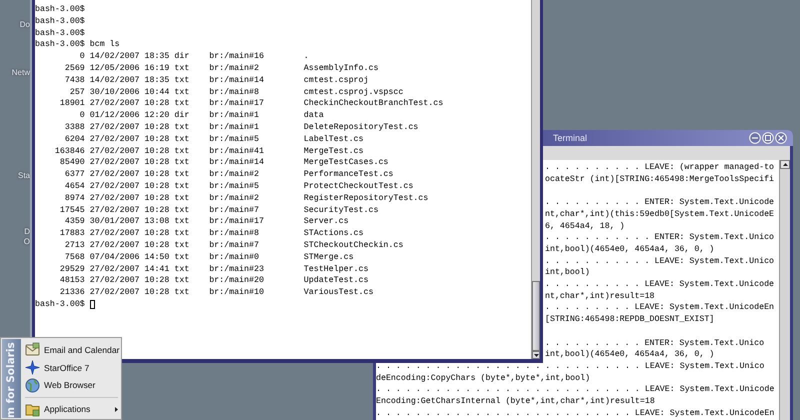 This screenshot has height=420, width=800. I want to click on listing-cell-text: br:/main#1, so click(234, 116).